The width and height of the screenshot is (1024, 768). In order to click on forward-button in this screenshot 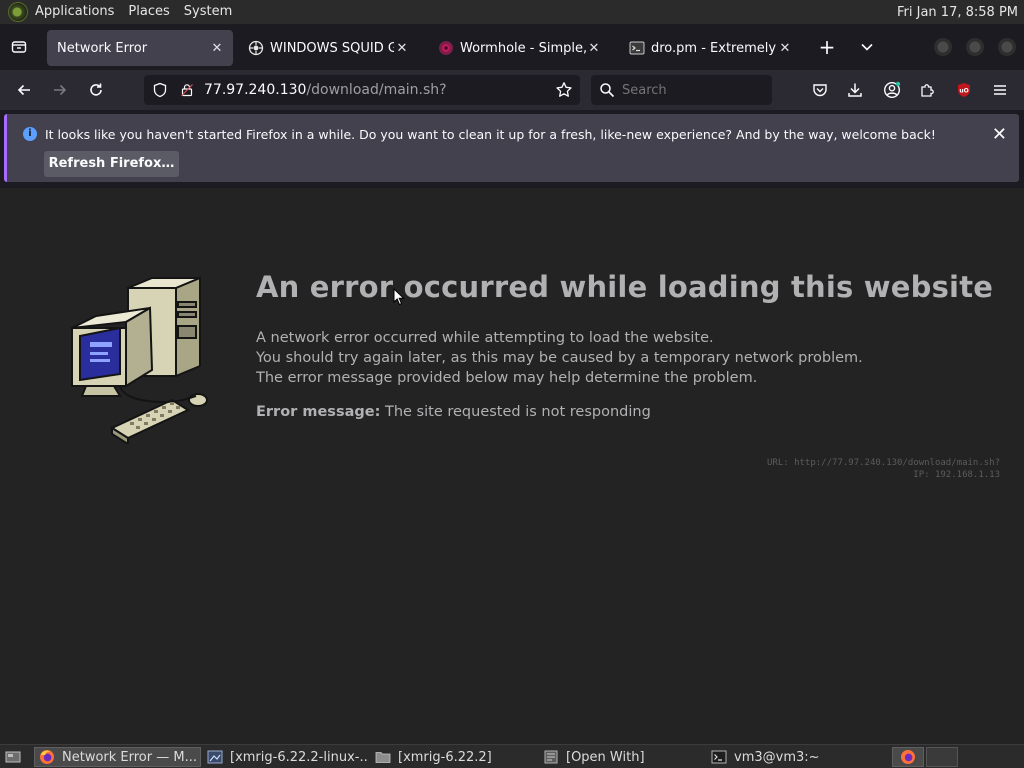, I will do `click(60, 90)`.